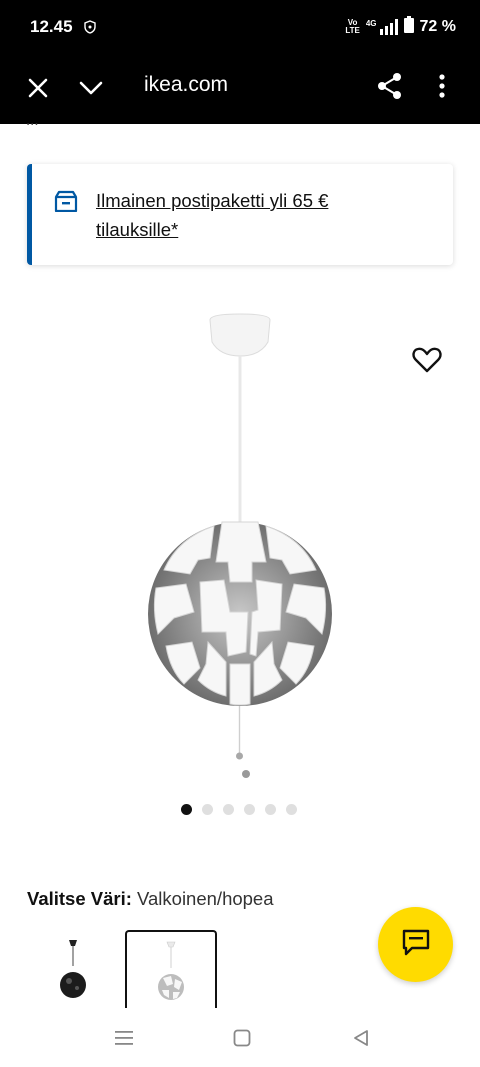  I want to click on volte-indicator: Vo LTE, so click(352, 26).